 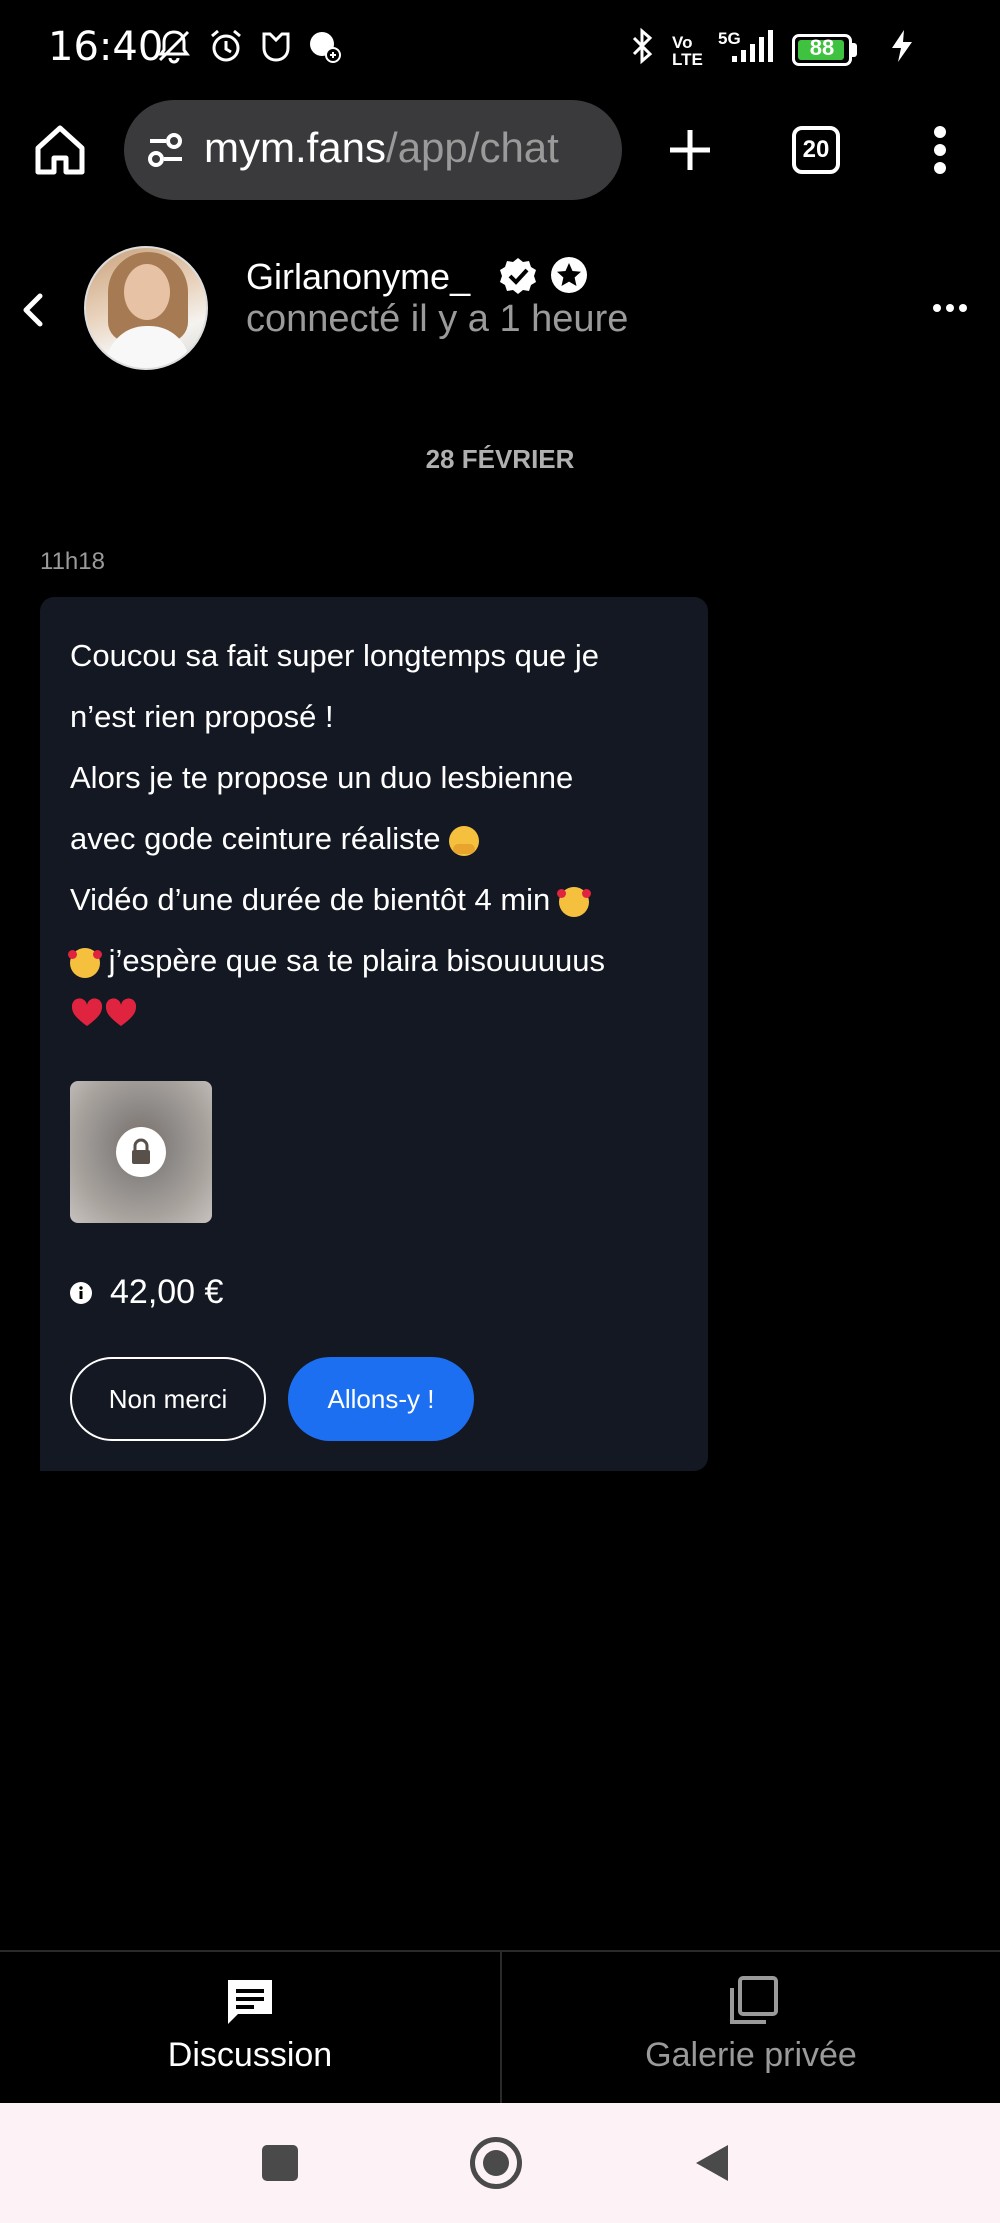 I want to click on message-line: Alors je te propose un duo lesbienne, so click(x=322, y=777).